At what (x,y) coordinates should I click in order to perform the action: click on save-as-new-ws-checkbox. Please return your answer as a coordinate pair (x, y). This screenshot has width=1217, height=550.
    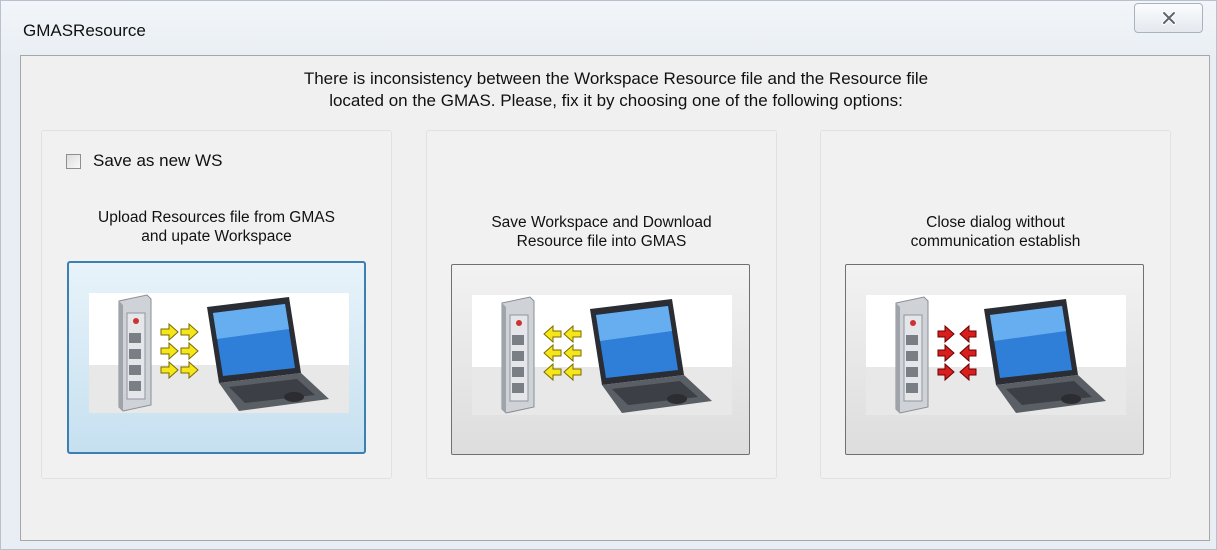
    Looking at the image, I should click on (73, 161).